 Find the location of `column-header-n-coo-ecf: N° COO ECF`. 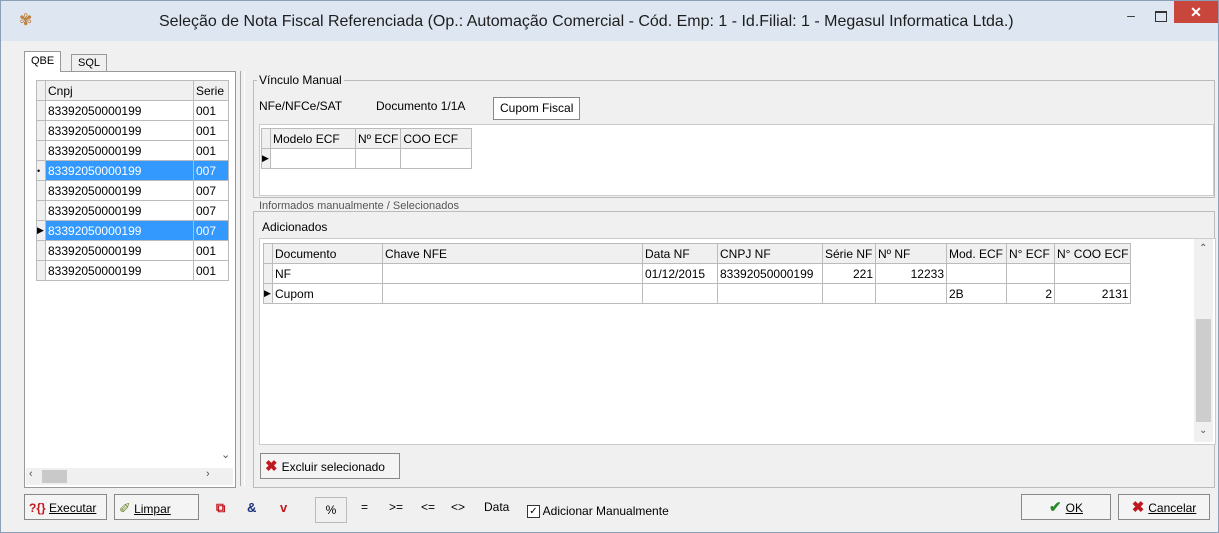

column-header-n-coo-ecf: N° COO ECF is located at coordinates (1092, 253).